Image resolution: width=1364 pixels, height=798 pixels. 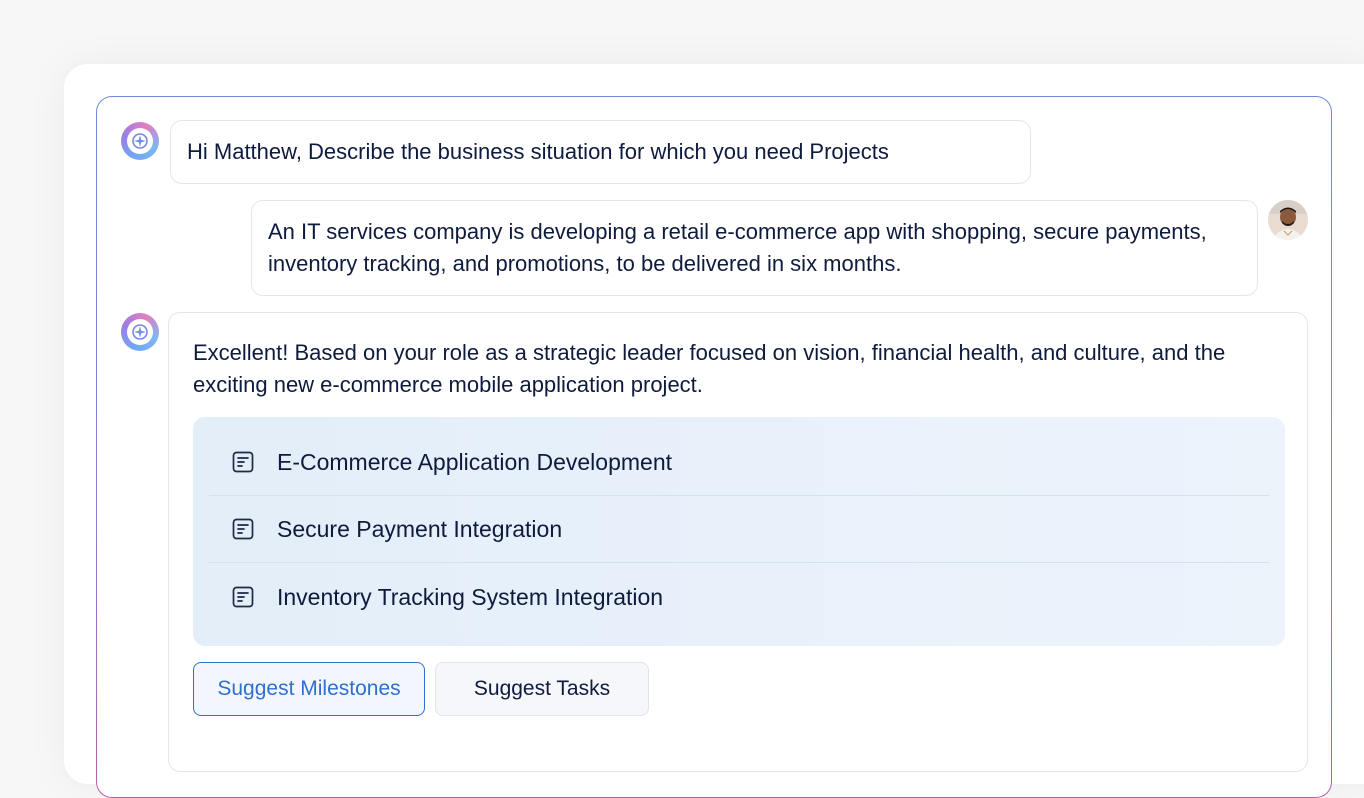 I want to click on project-label: E-Commerce Application Development, so click(x=475, y=462).